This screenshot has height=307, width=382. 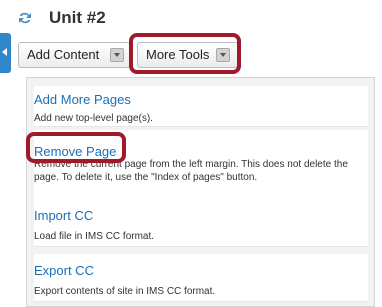 What do you see at coordinates (77, 17) in the screenshot?
I see `unit-title: Unit #2` at bounding box center [77, 17].